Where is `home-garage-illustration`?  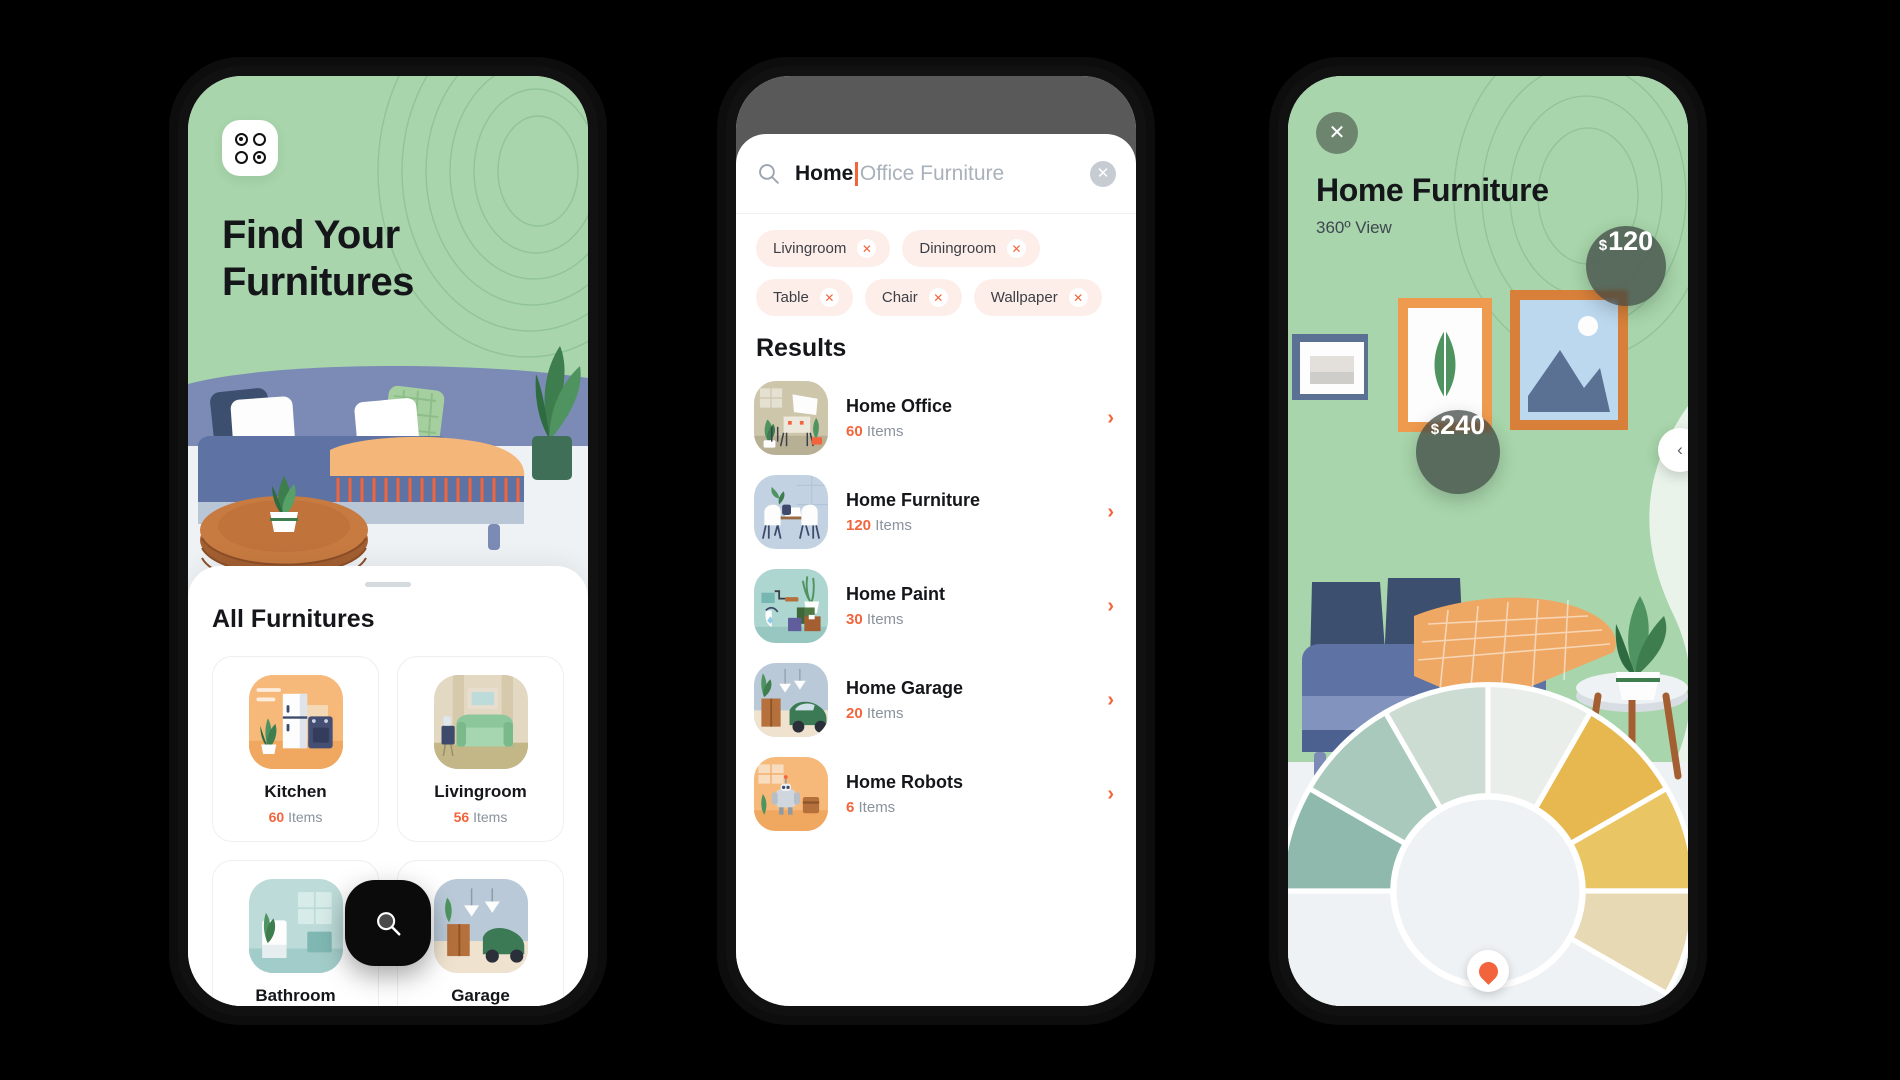 home-garage-illustration is located at coordinates (791, 700).